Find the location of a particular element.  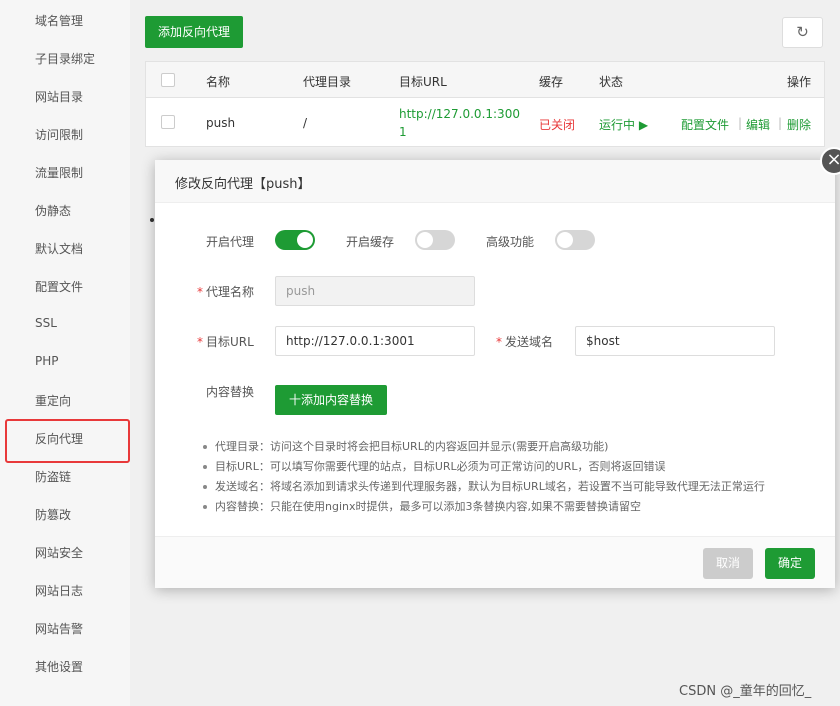

sidebar-item-domain: 域名管理 is located at coordinates (59, 20).